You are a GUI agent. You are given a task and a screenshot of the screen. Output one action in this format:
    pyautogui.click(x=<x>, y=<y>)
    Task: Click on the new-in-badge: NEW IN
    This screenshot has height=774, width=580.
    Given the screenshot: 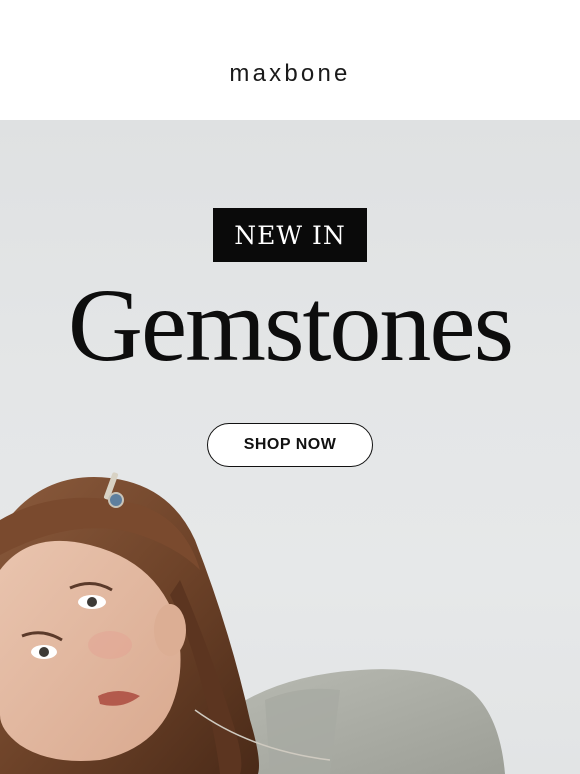 What is the action you would take?
    pyautogui.click(x=290, y=235)
    